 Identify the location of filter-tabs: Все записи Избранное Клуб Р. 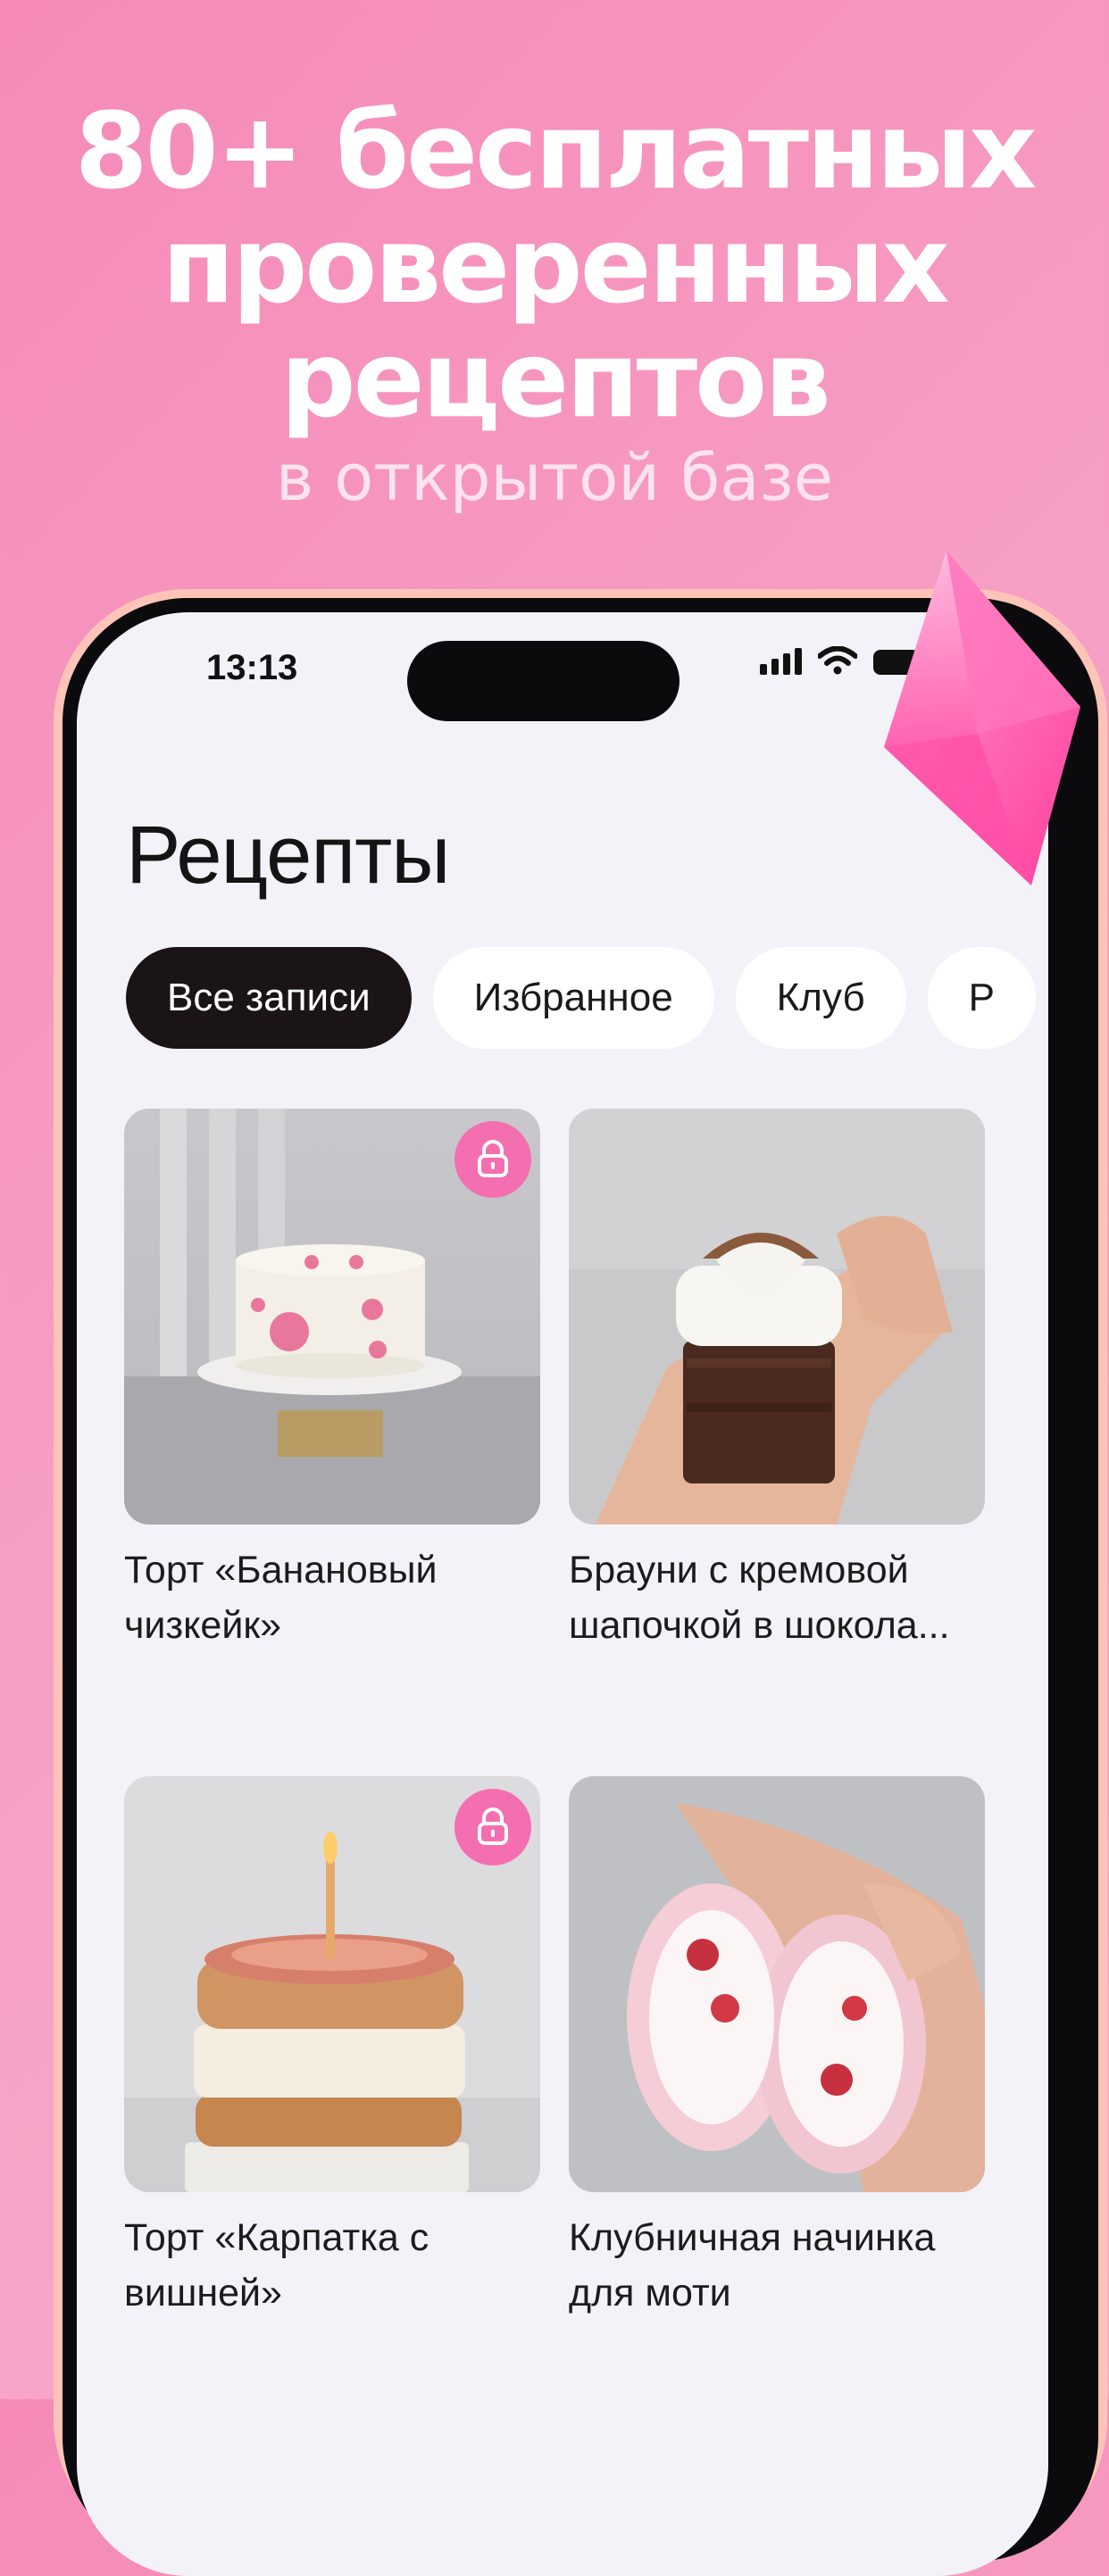
(581, 998).